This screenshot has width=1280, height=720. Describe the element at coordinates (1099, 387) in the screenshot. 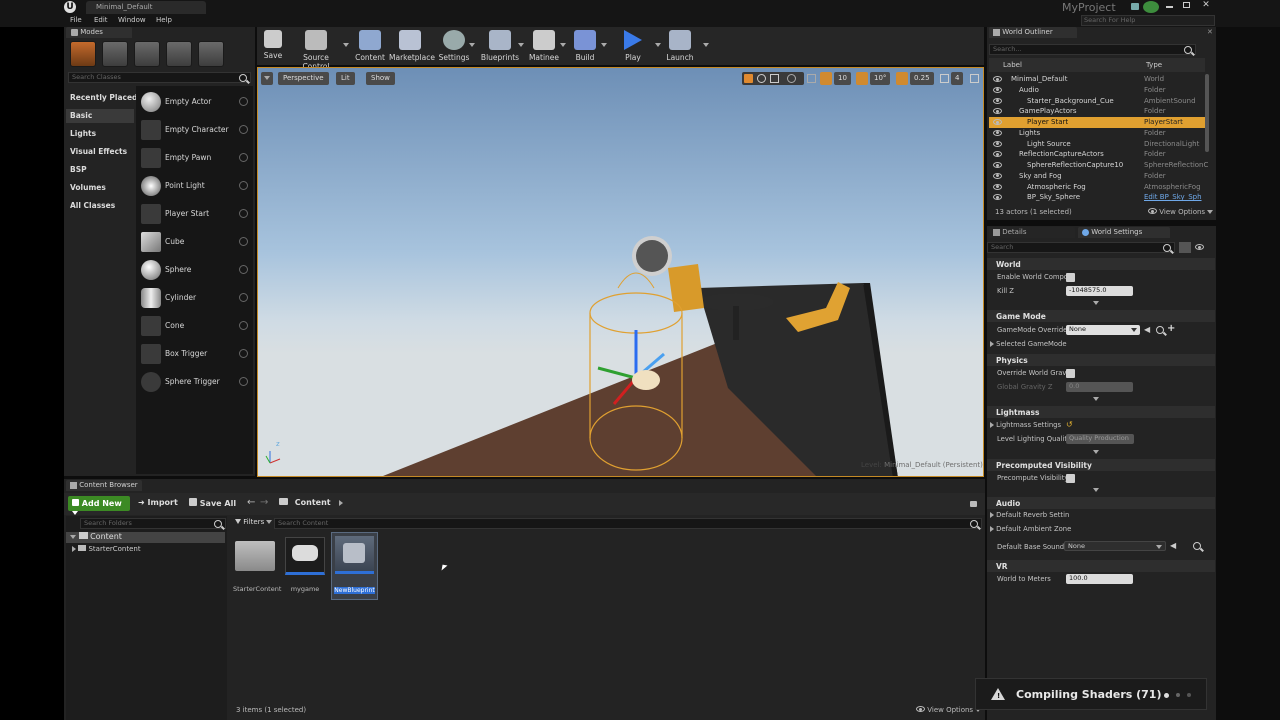

I see `global-gravity-input: 0.0` at that location.